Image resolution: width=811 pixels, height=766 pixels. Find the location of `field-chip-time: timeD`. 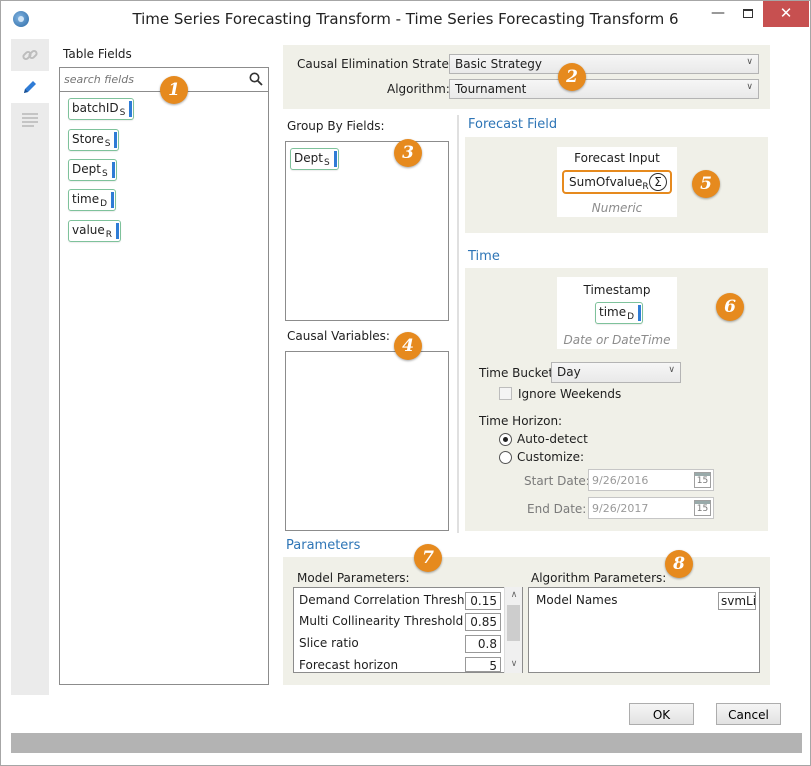

field-chip-time: timeD is located at coordinates (92, 200).